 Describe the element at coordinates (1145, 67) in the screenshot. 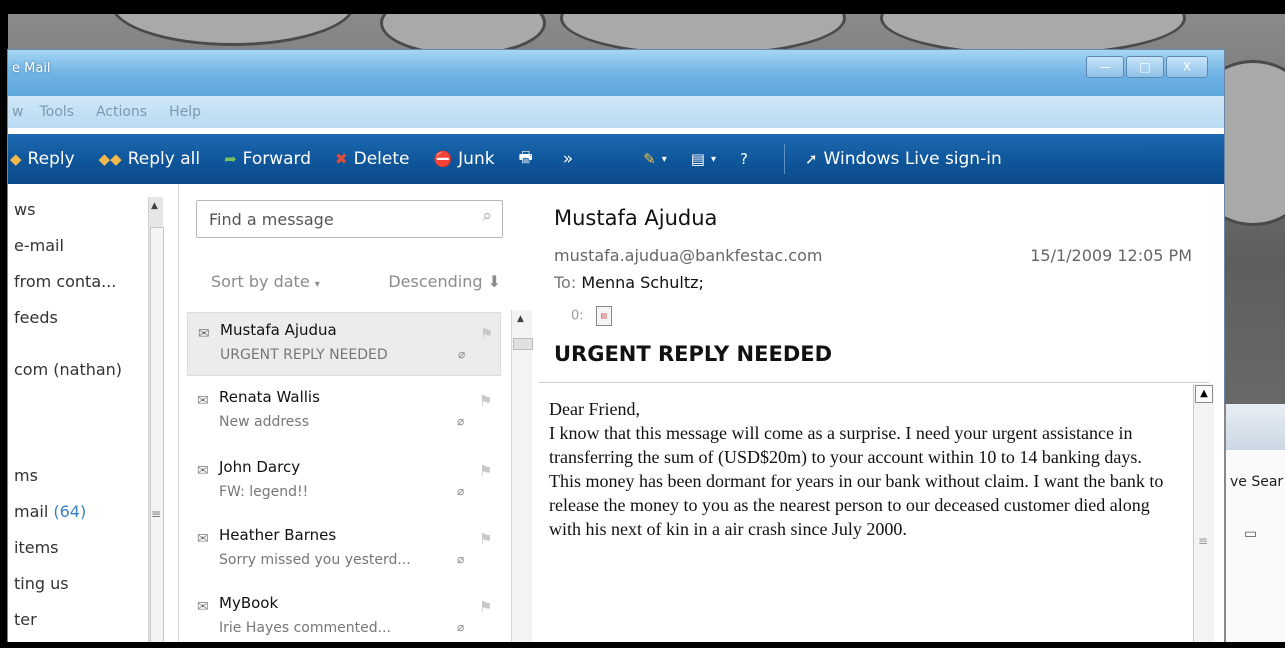

I see `maximize-button: □` at that location.